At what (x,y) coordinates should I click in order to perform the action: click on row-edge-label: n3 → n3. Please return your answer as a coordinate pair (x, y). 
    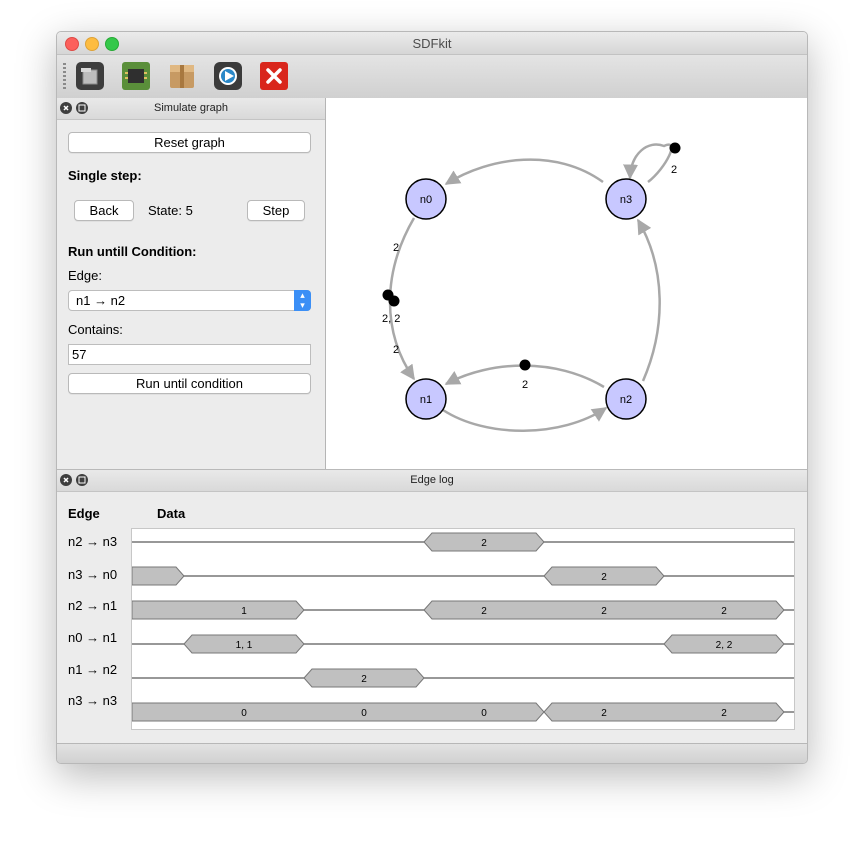
    Looking at the image, I should click on (93, 700).